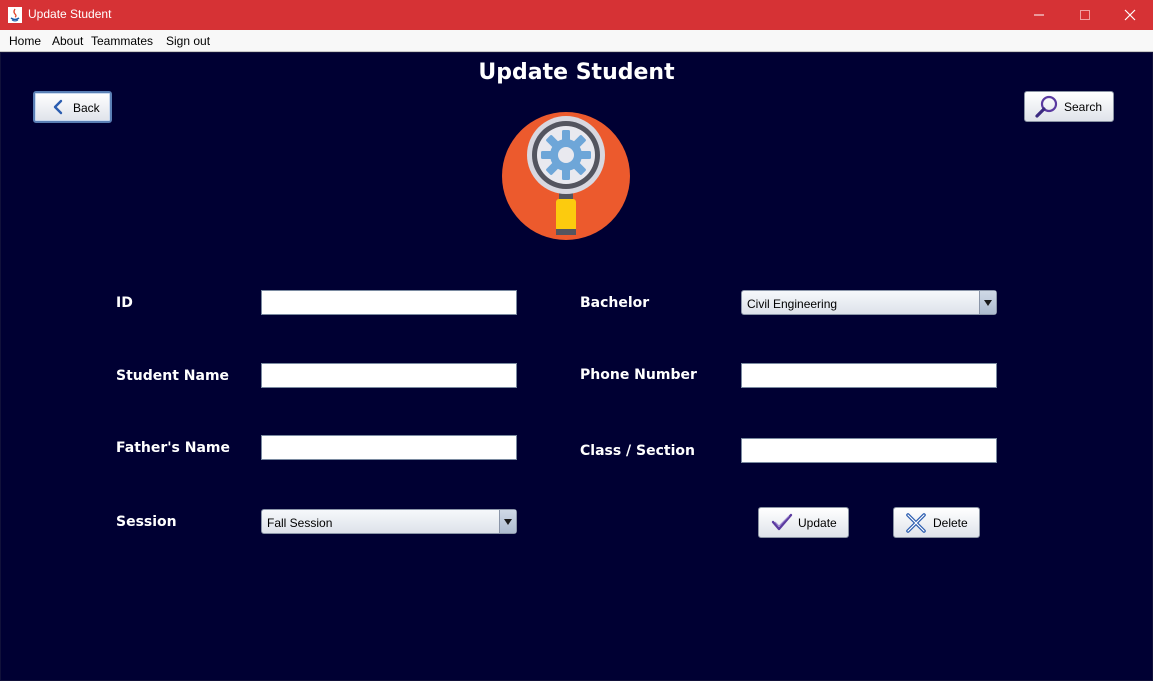  Describe the element at coordinates (124, 303) in the screenshot. I see `id-label: ID` at that location.